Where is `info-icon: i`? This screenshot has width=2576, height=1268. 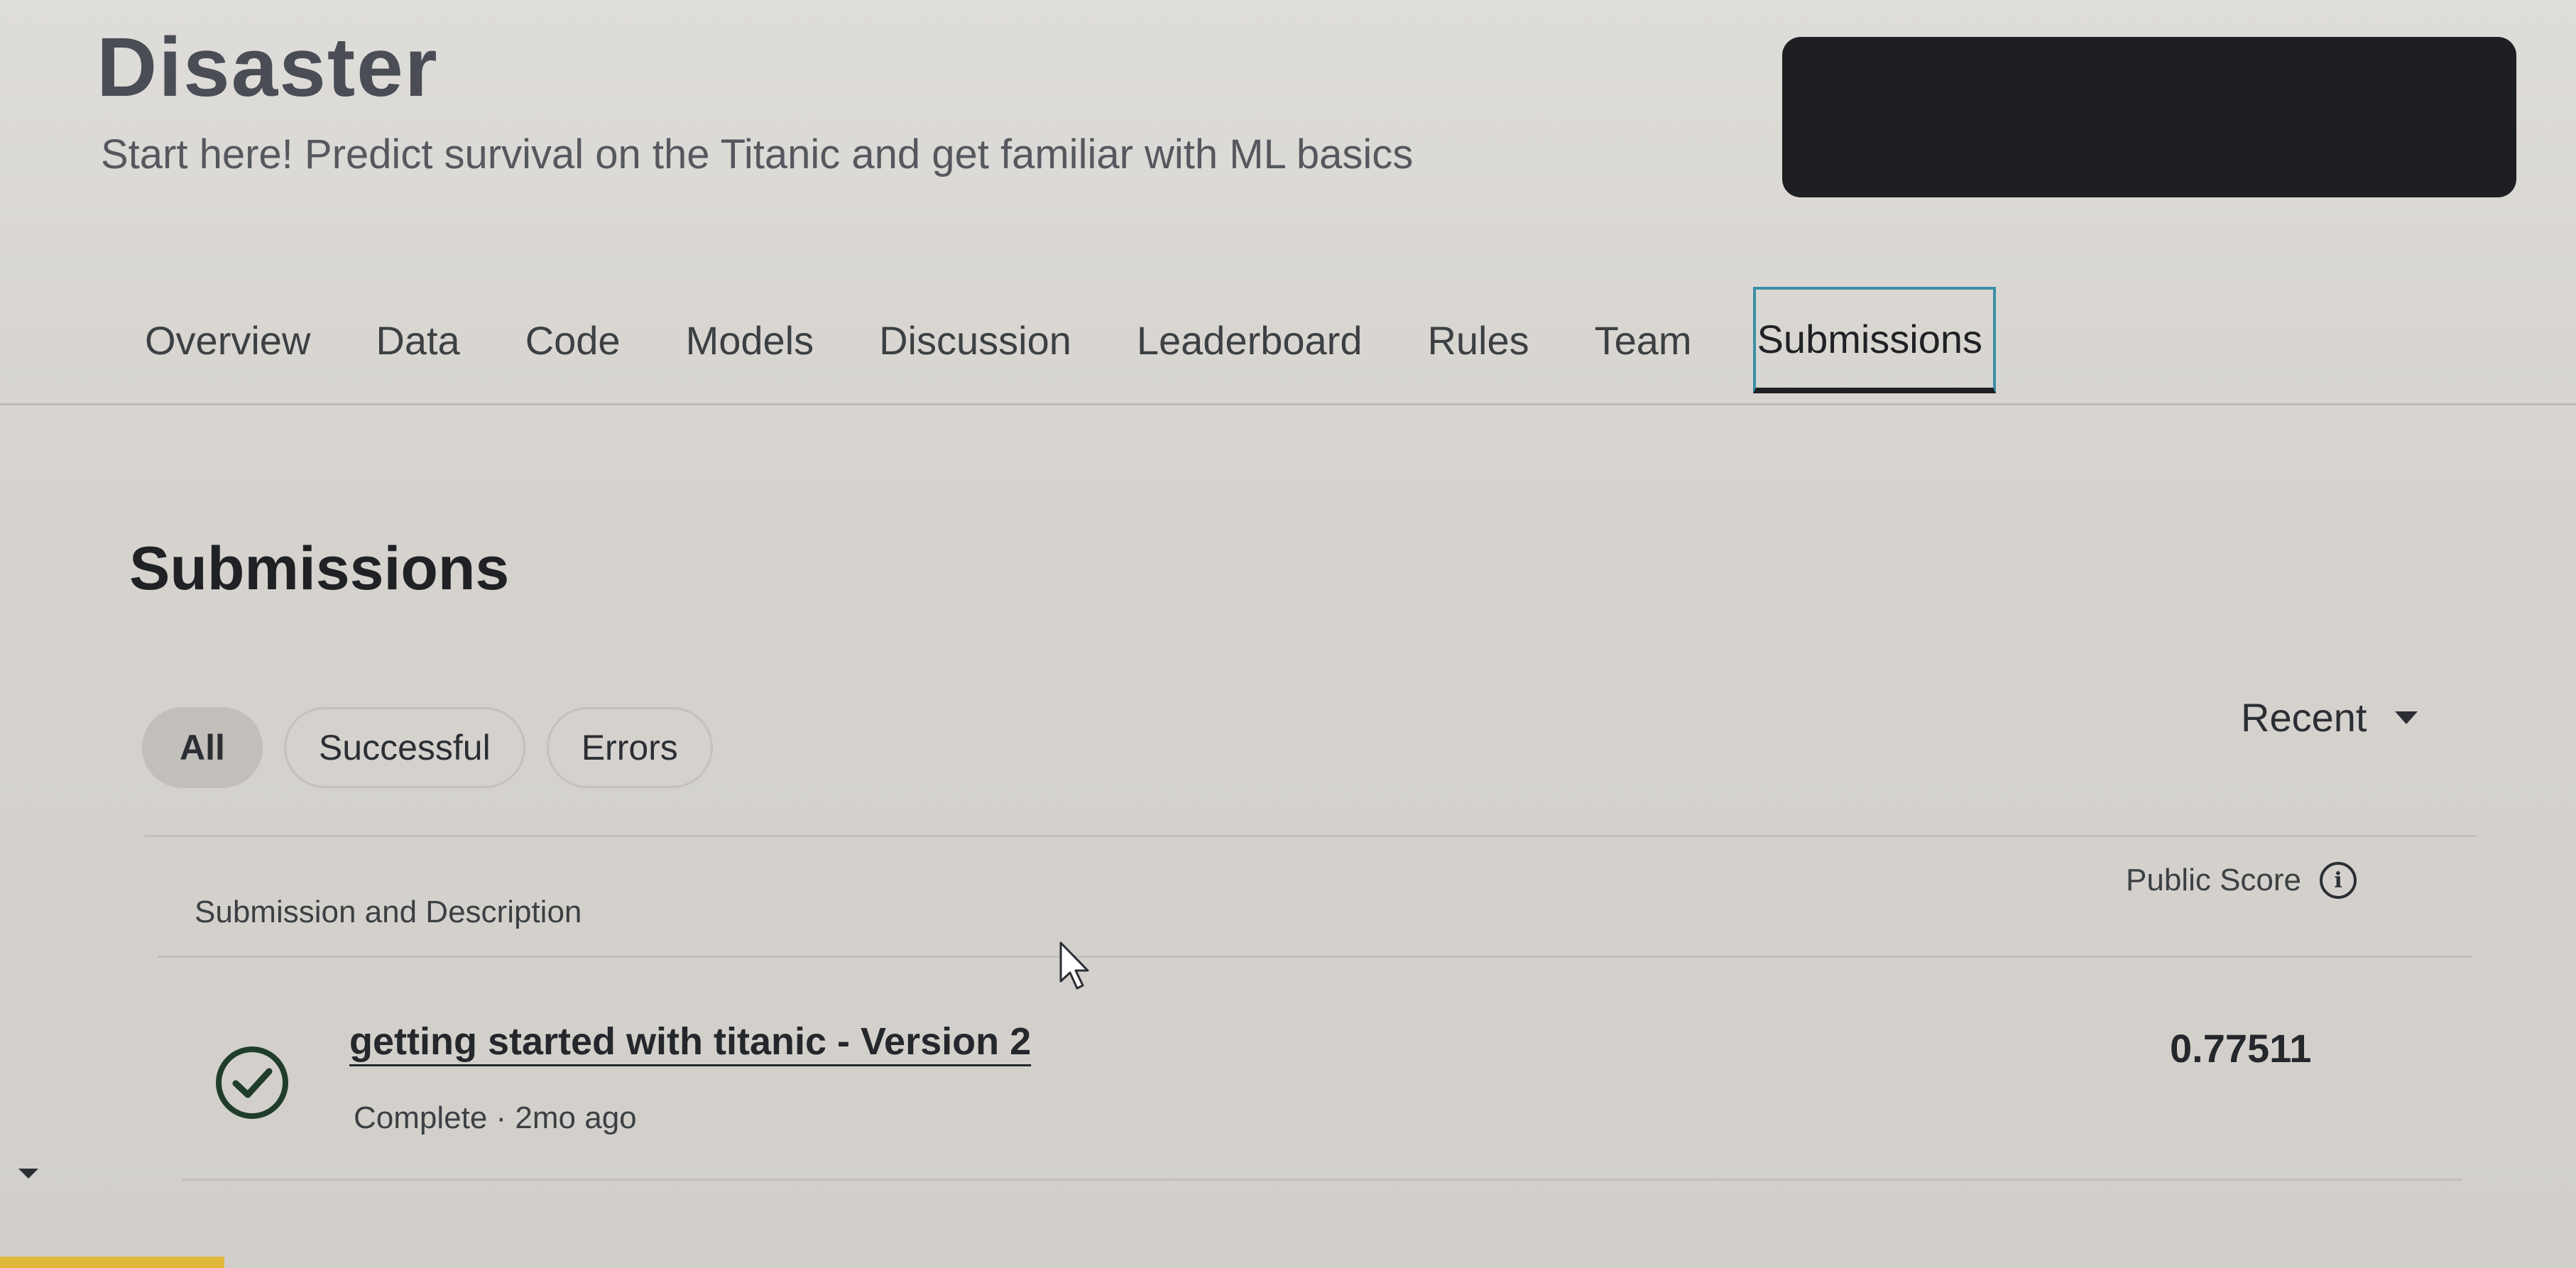 info-icon: i is located at coordinates (2338, 880).